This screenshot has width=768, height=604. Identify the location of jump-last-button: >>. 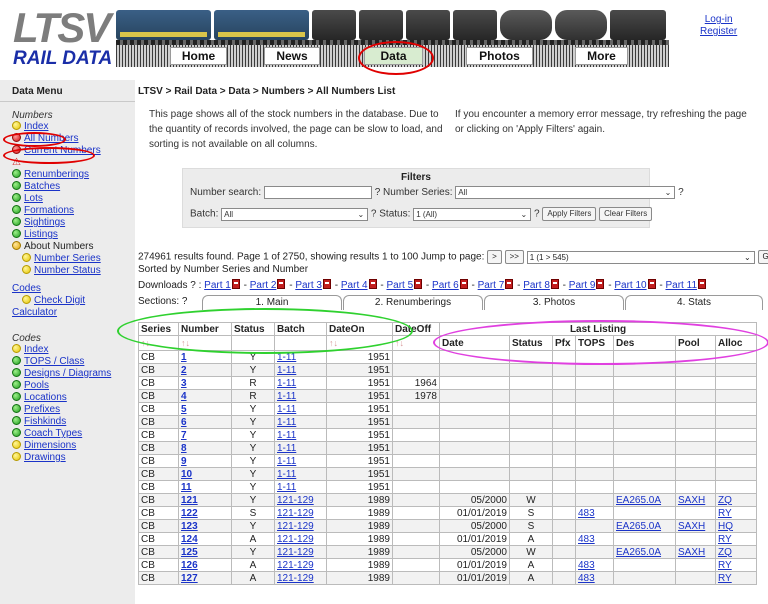
(514, 257).